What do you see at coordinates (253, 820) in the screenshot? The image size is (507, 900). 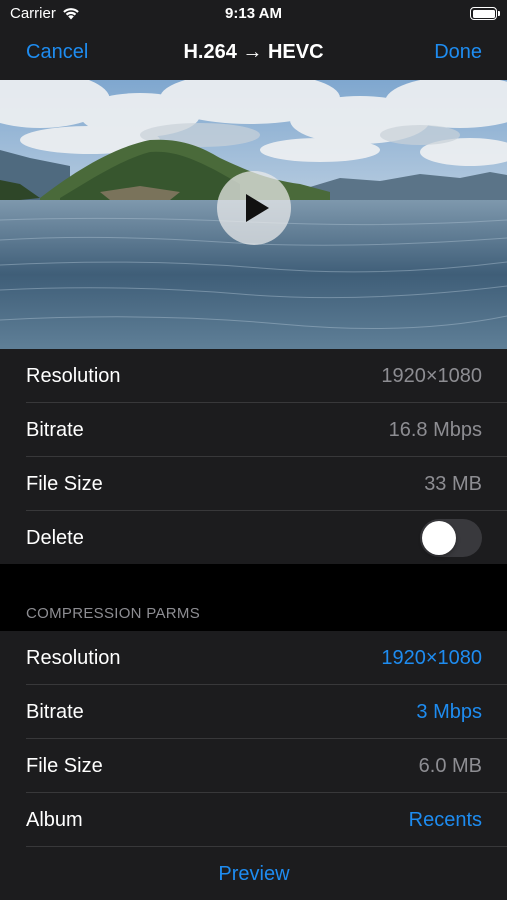 I see `album-row: Album Recents` at bounding box center [253, 820].